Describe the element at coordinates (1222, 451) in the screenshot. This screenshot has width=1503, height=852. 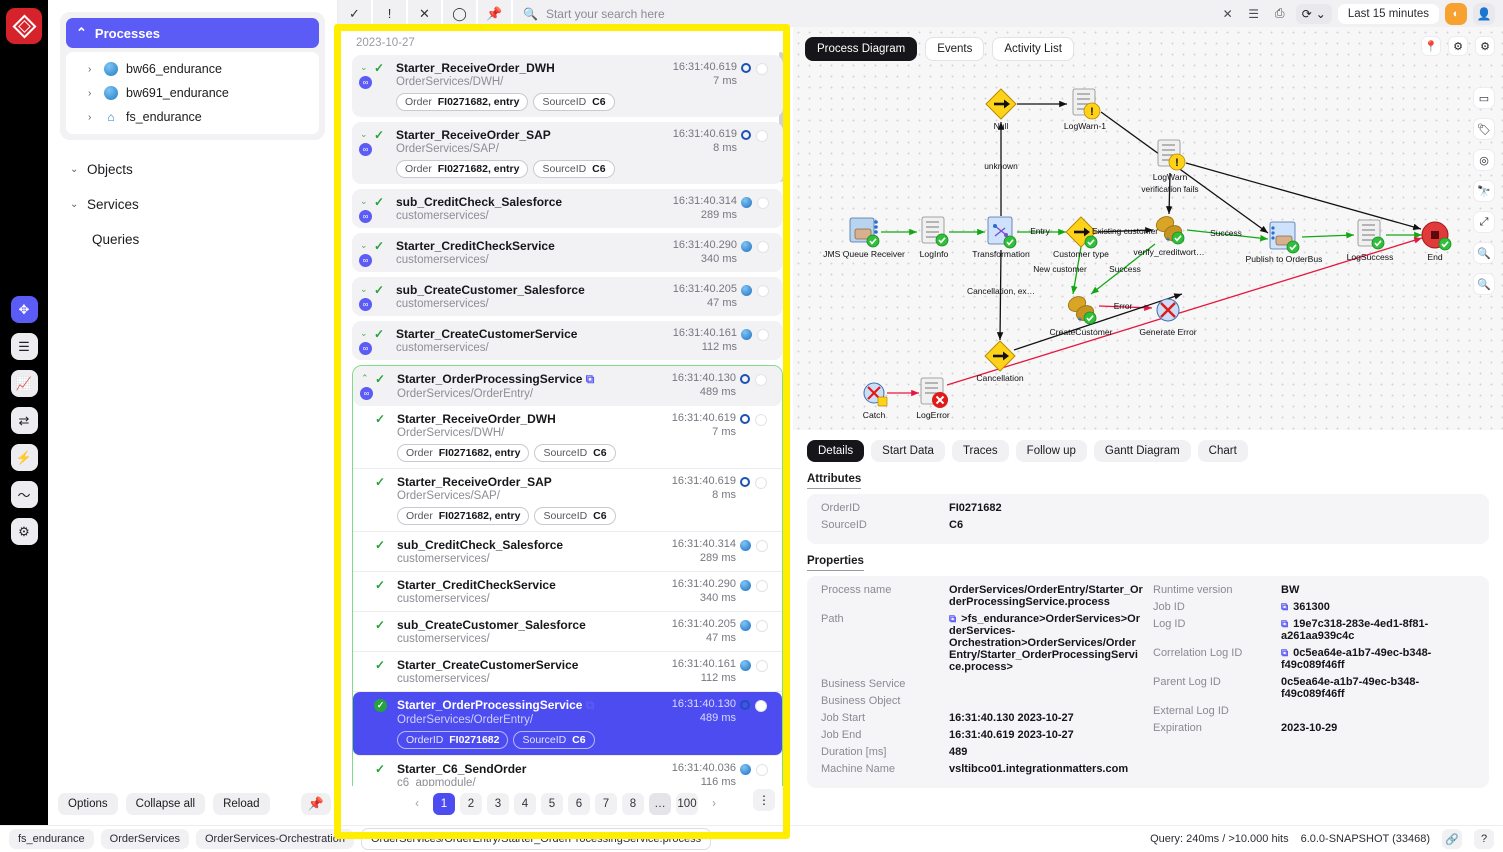
I see `tab-chart: Chart` at that location.